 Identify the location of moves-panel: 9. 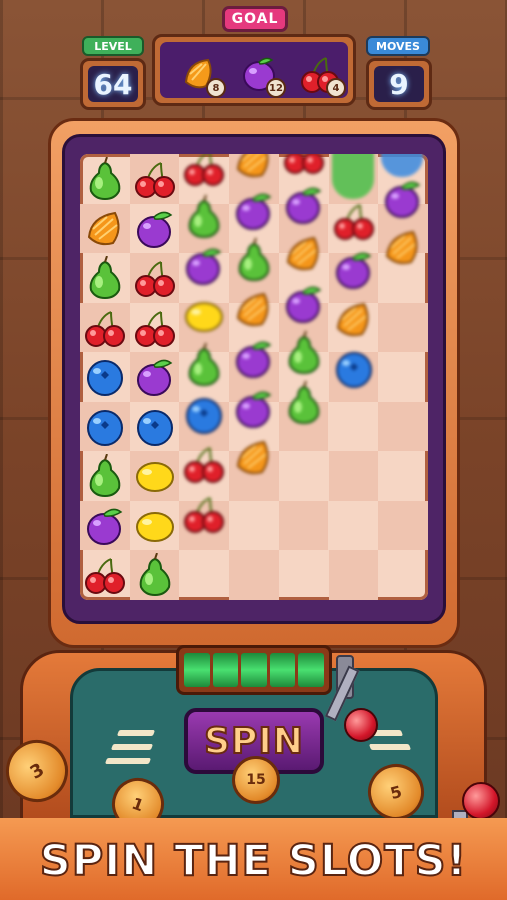
(399, 84).